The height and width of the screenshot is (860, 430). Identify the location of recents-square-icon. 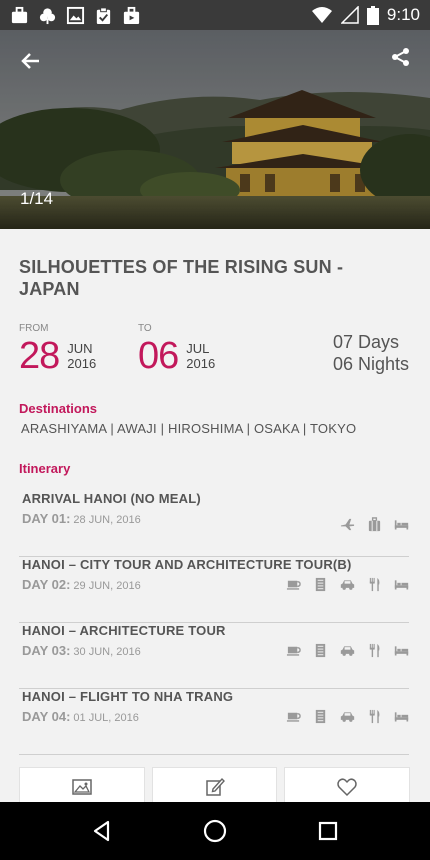
(328, 831).